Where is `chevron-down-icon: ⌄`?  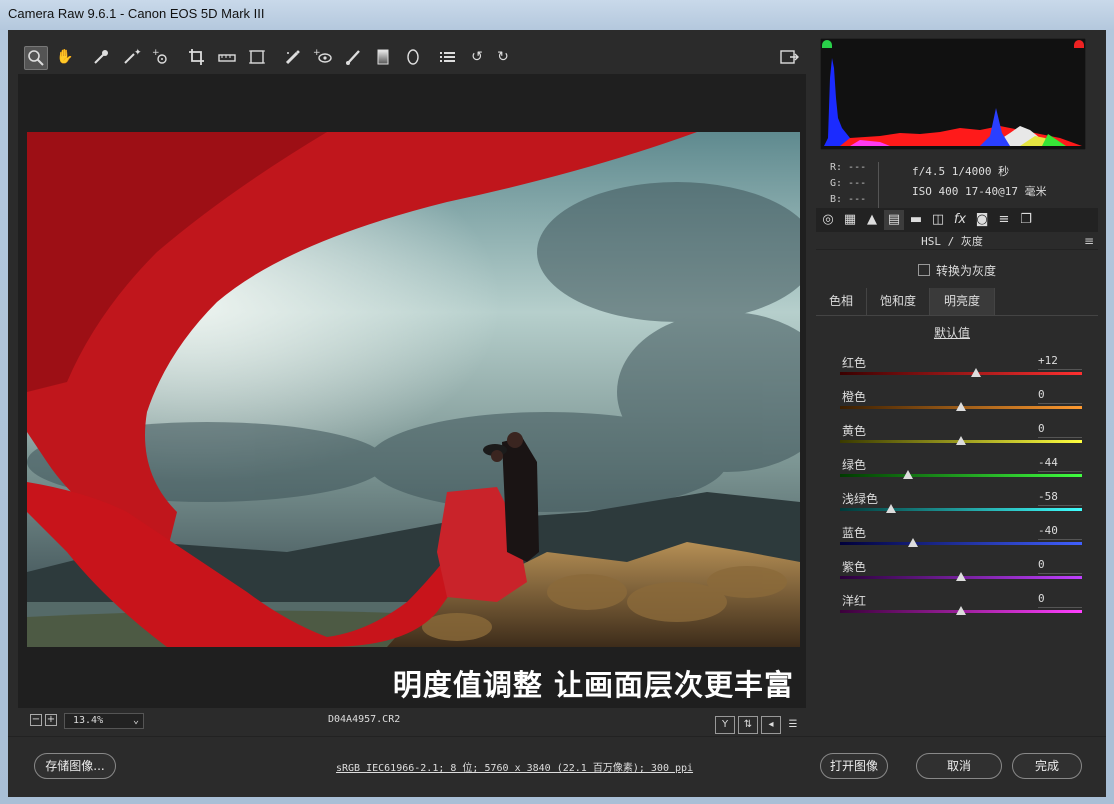
chevron-down-icon: ⌄ is located at coordinates (135, 720).